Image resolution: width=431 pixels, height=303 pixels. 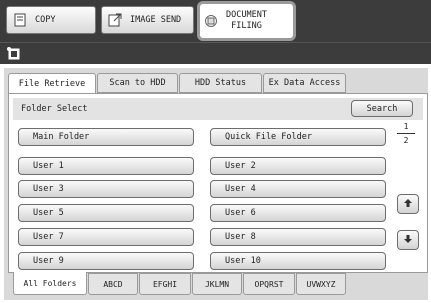 What do you see at coordinates (304, 83) in the screenshot?
I see `tab-ex-data-access: Ex Data Access` at bounding box center [304, 83].